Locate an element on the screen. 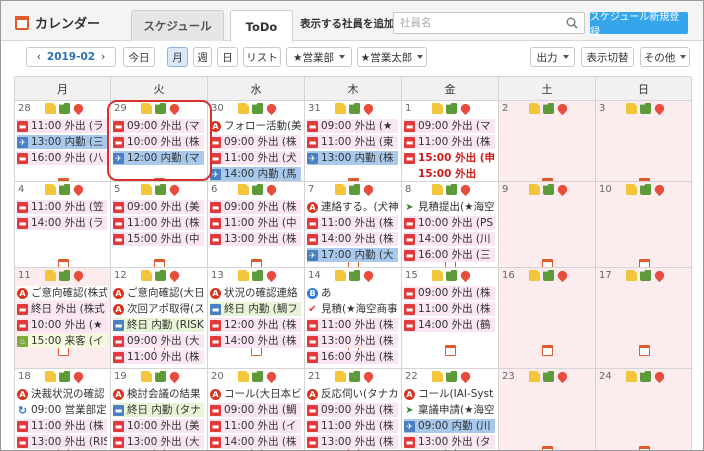 The width and height of the screenshot is (704, 451). day-number: 22 is located at coordinates (411, 376).